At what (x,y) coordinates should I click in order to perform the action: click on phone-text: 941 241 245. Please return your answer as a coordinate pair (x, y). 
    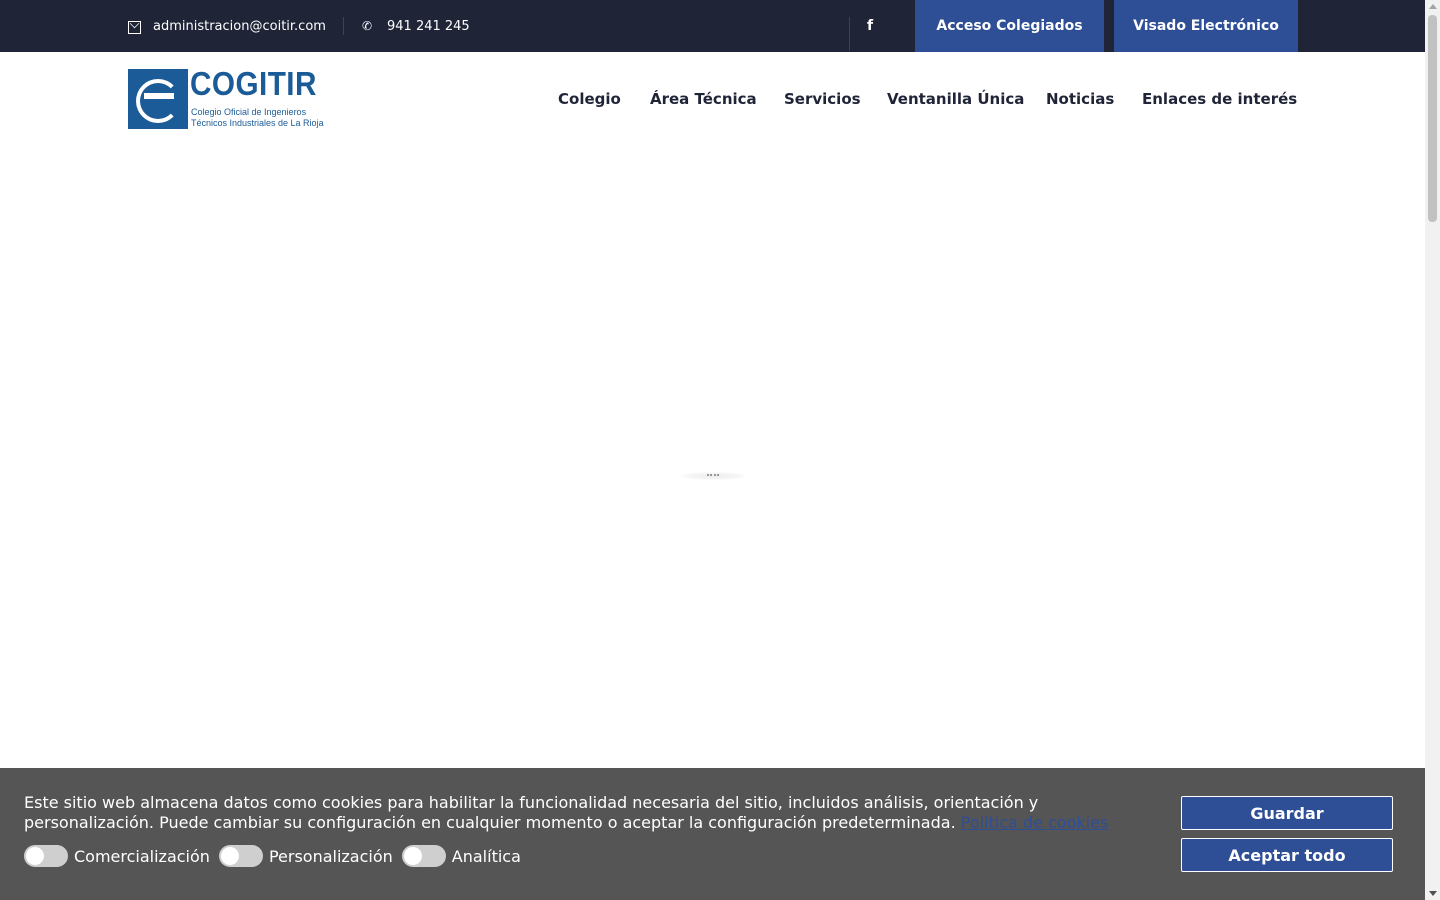
    Looking at the image, I should click on (428, 26).